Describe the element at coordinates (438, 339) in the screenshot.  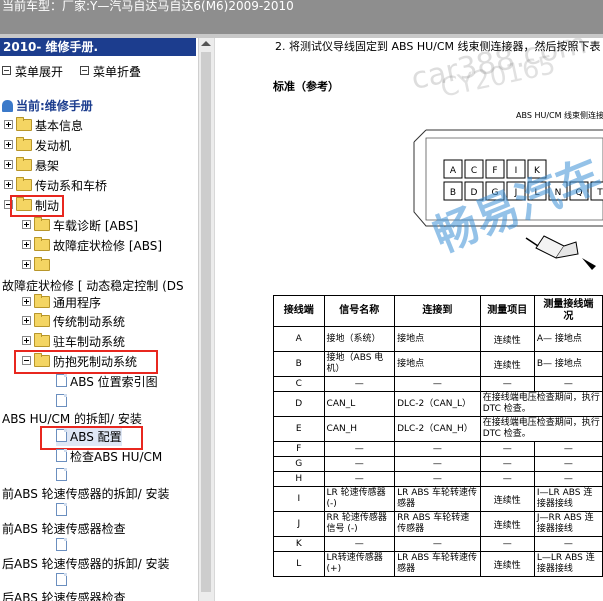
I see `table-row: A 接地（系统） 接地点 连续性 A— 接地点` at that location.